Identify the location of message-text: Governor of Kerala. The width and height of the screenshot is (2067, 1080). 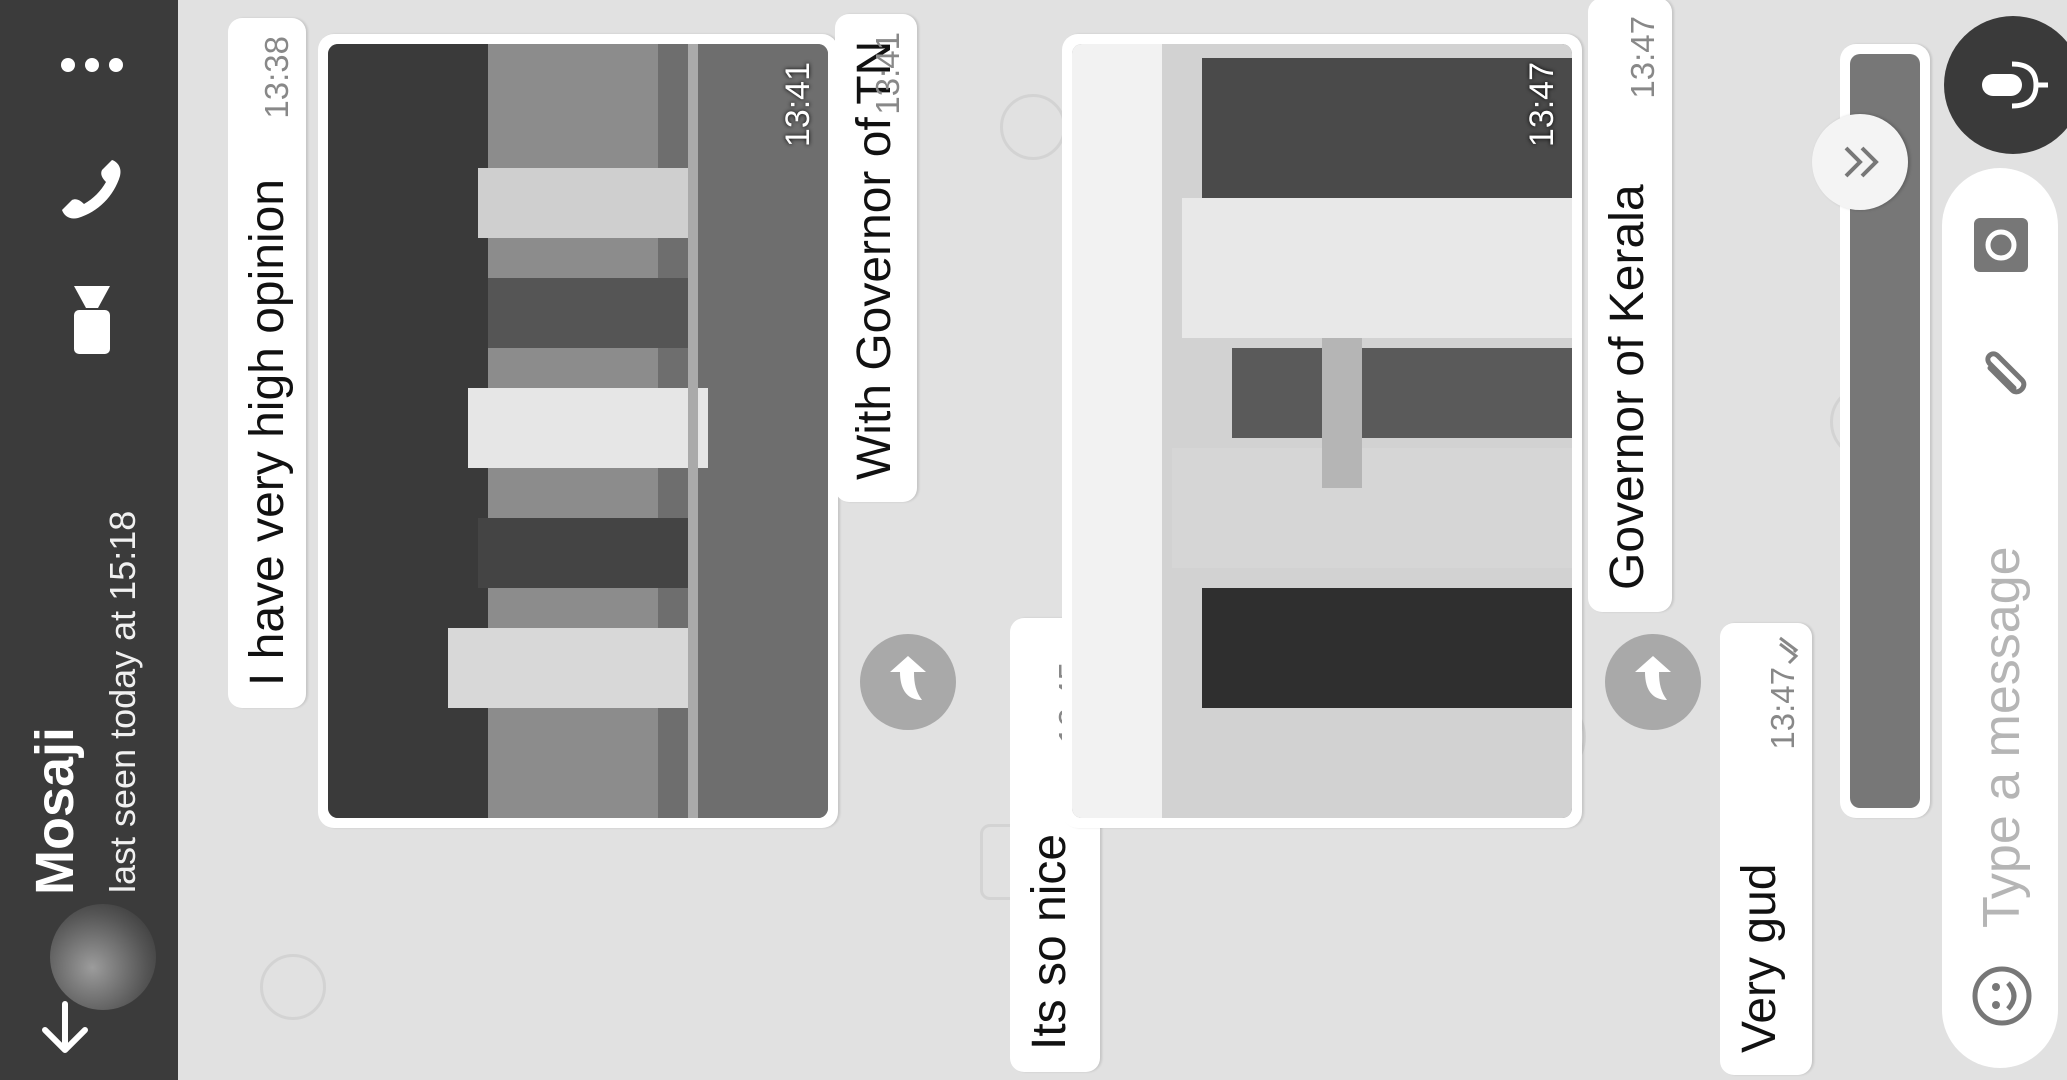
(1627, 387).